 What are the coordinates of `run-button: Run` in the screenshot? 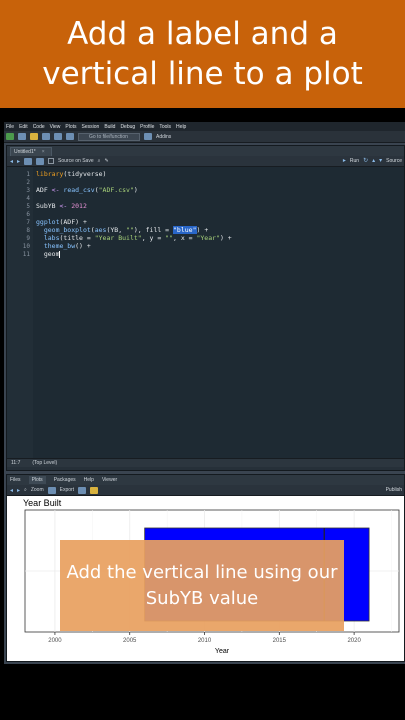 It's located at (354, 161).